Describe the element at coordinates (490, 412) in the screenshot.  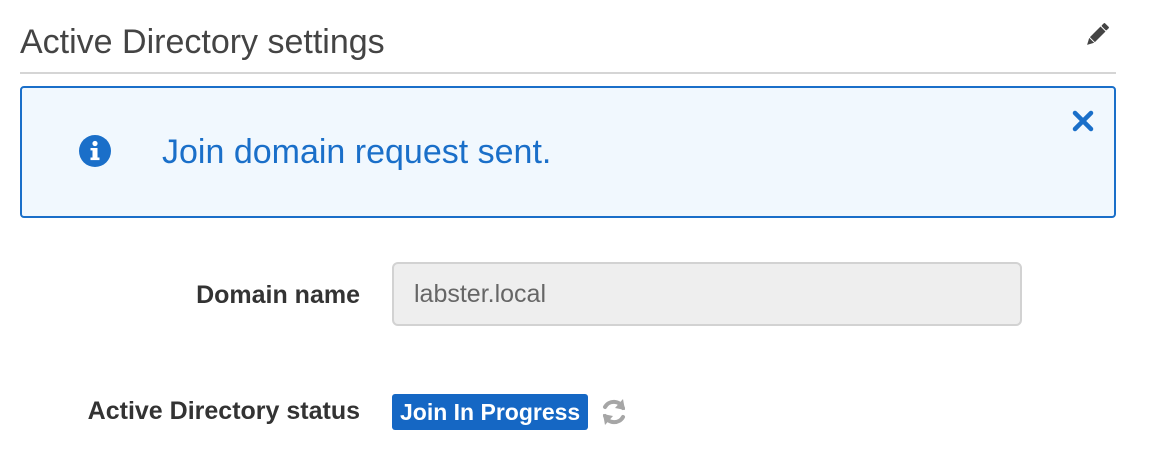
I see `status-badge: Join In Progress` at that location.